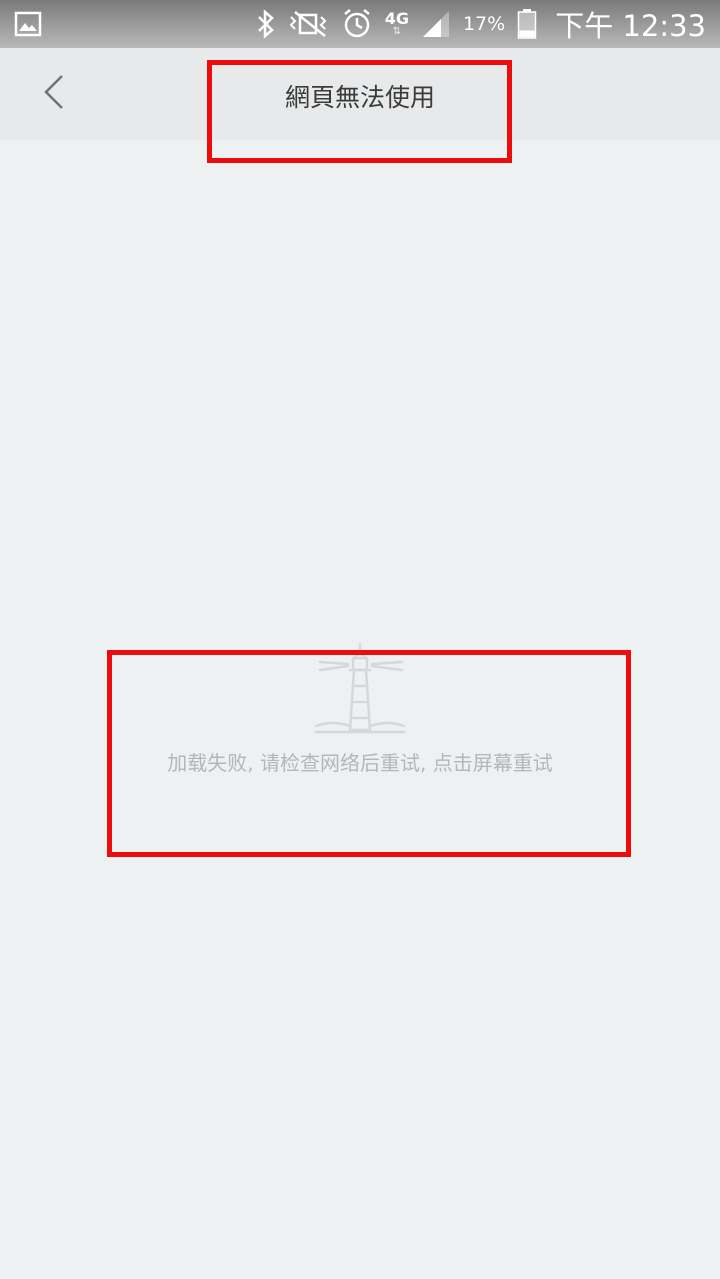  I want to click on annotation-box-error, so click(369, 753).